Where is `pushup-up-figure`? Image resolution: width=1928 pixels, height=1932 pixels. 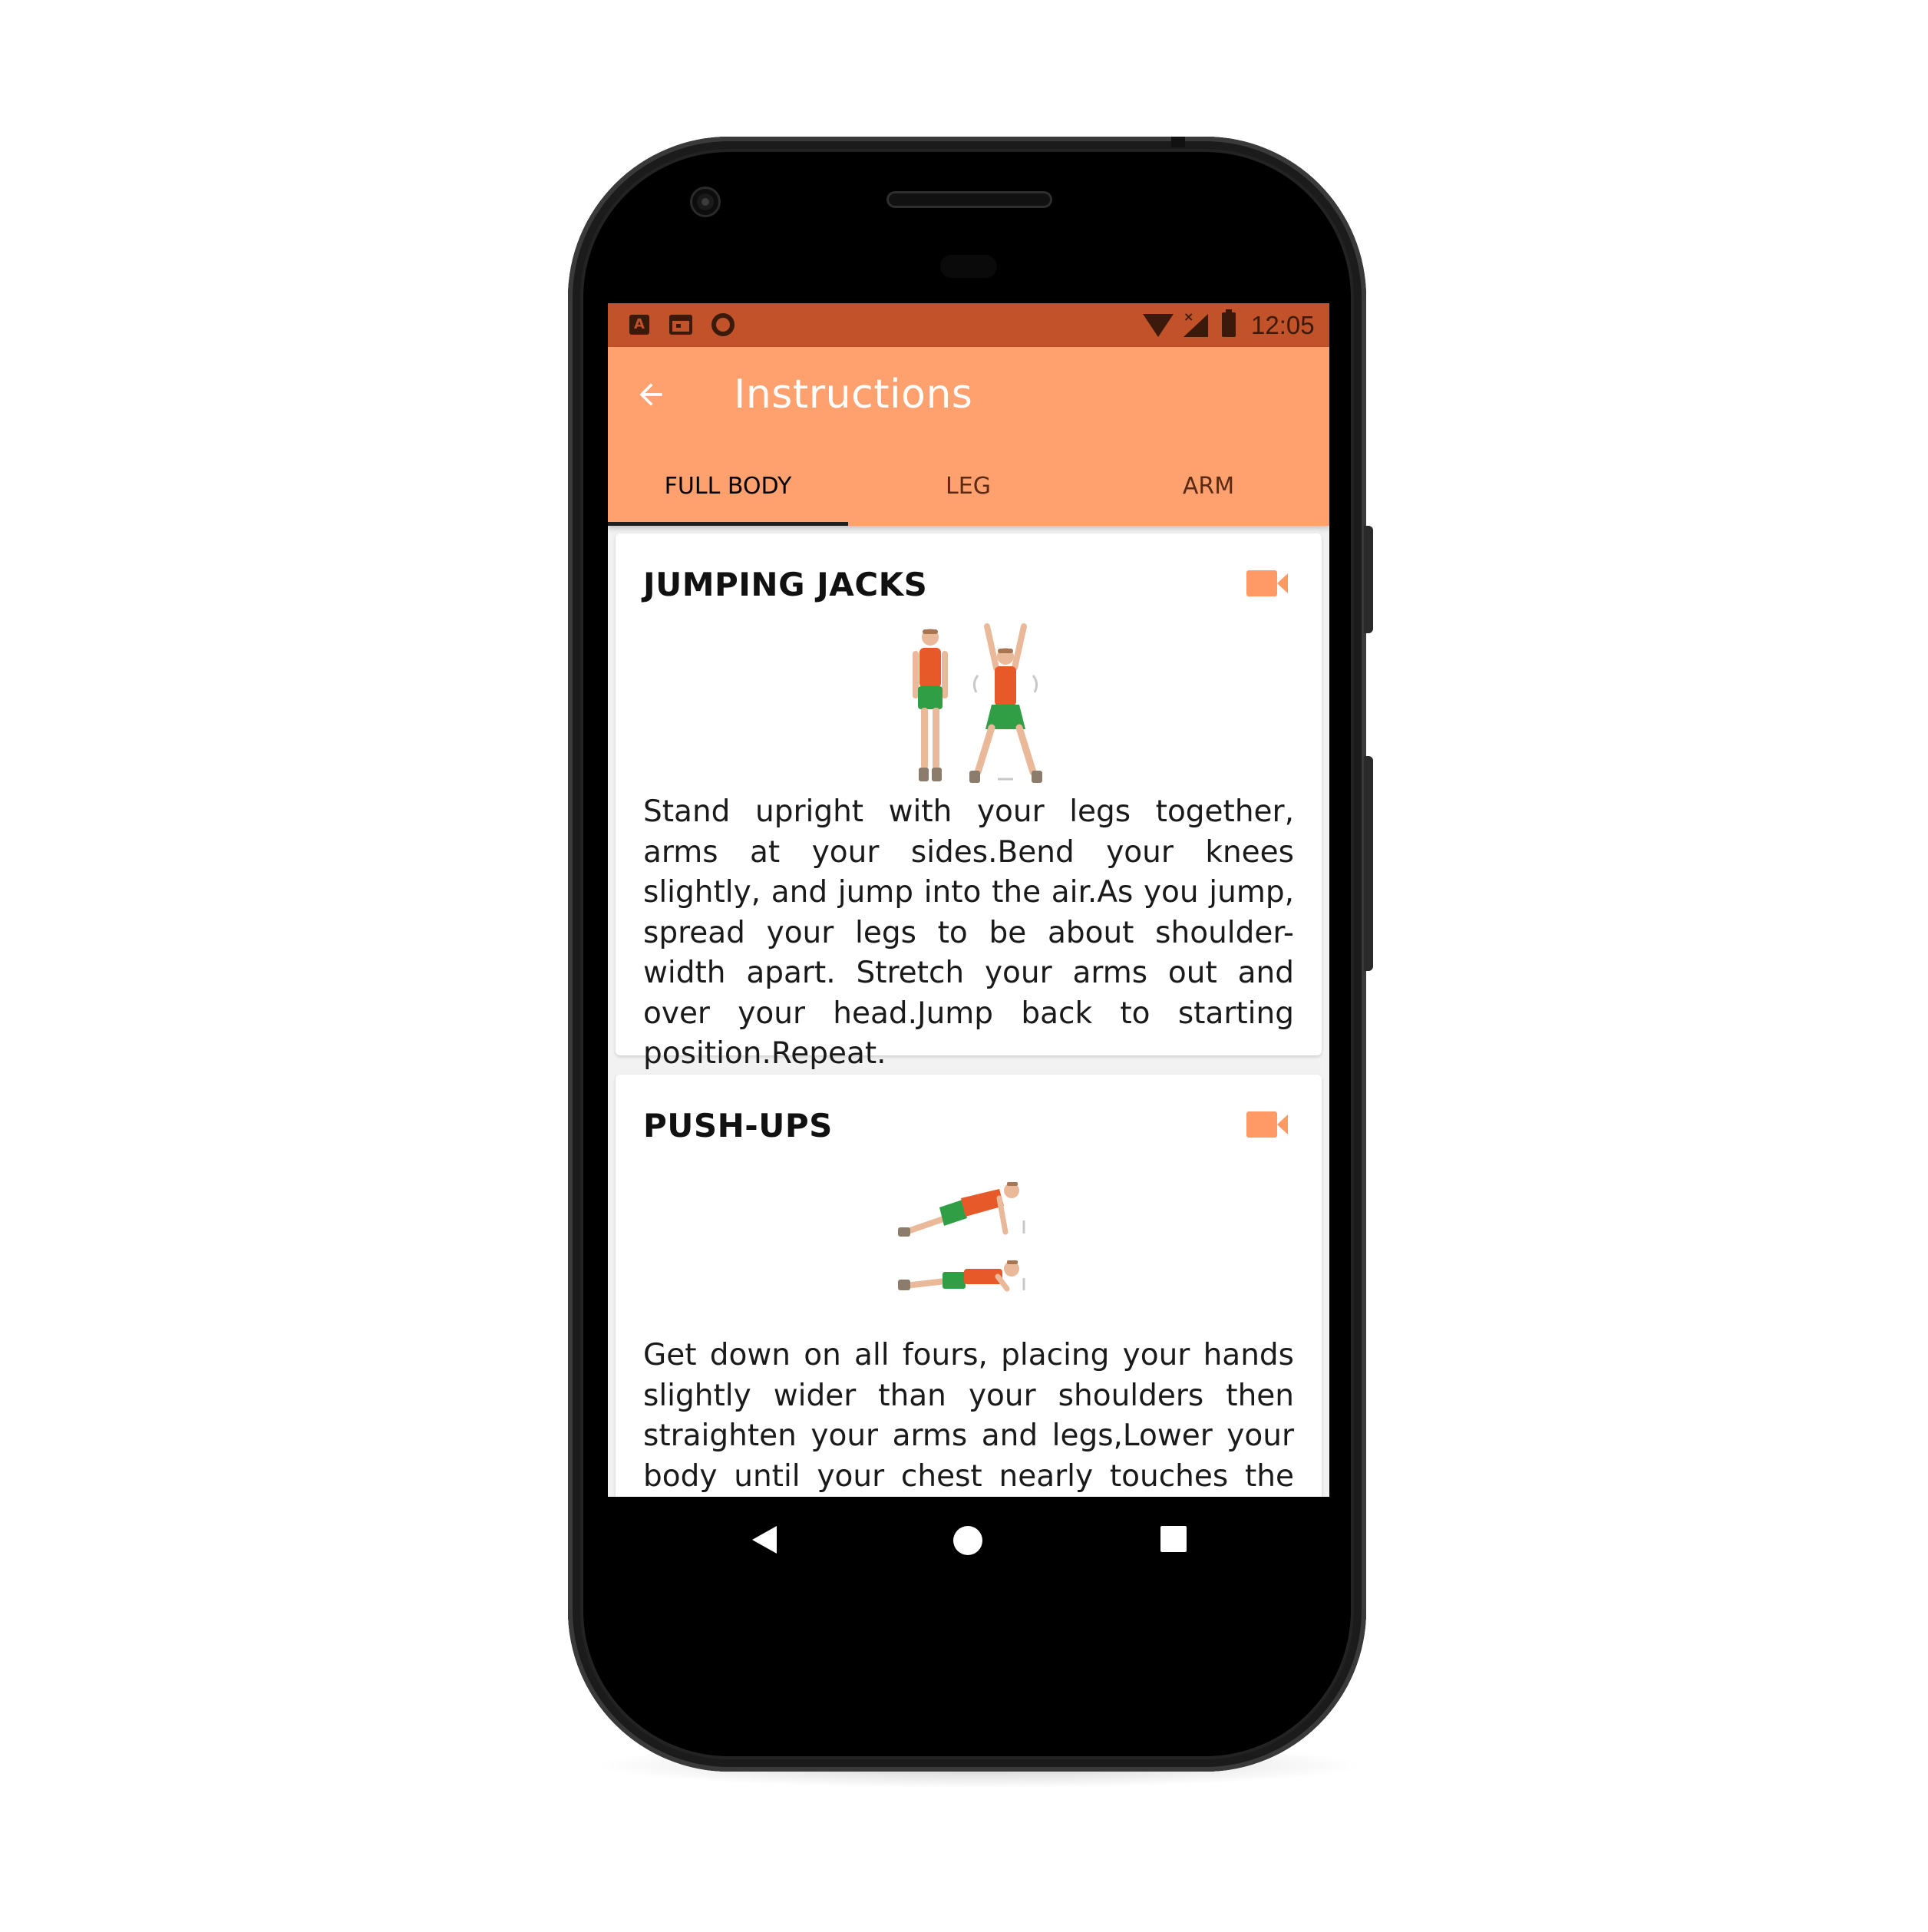 pushup-up-figure is located at coordinates (962, 1209).